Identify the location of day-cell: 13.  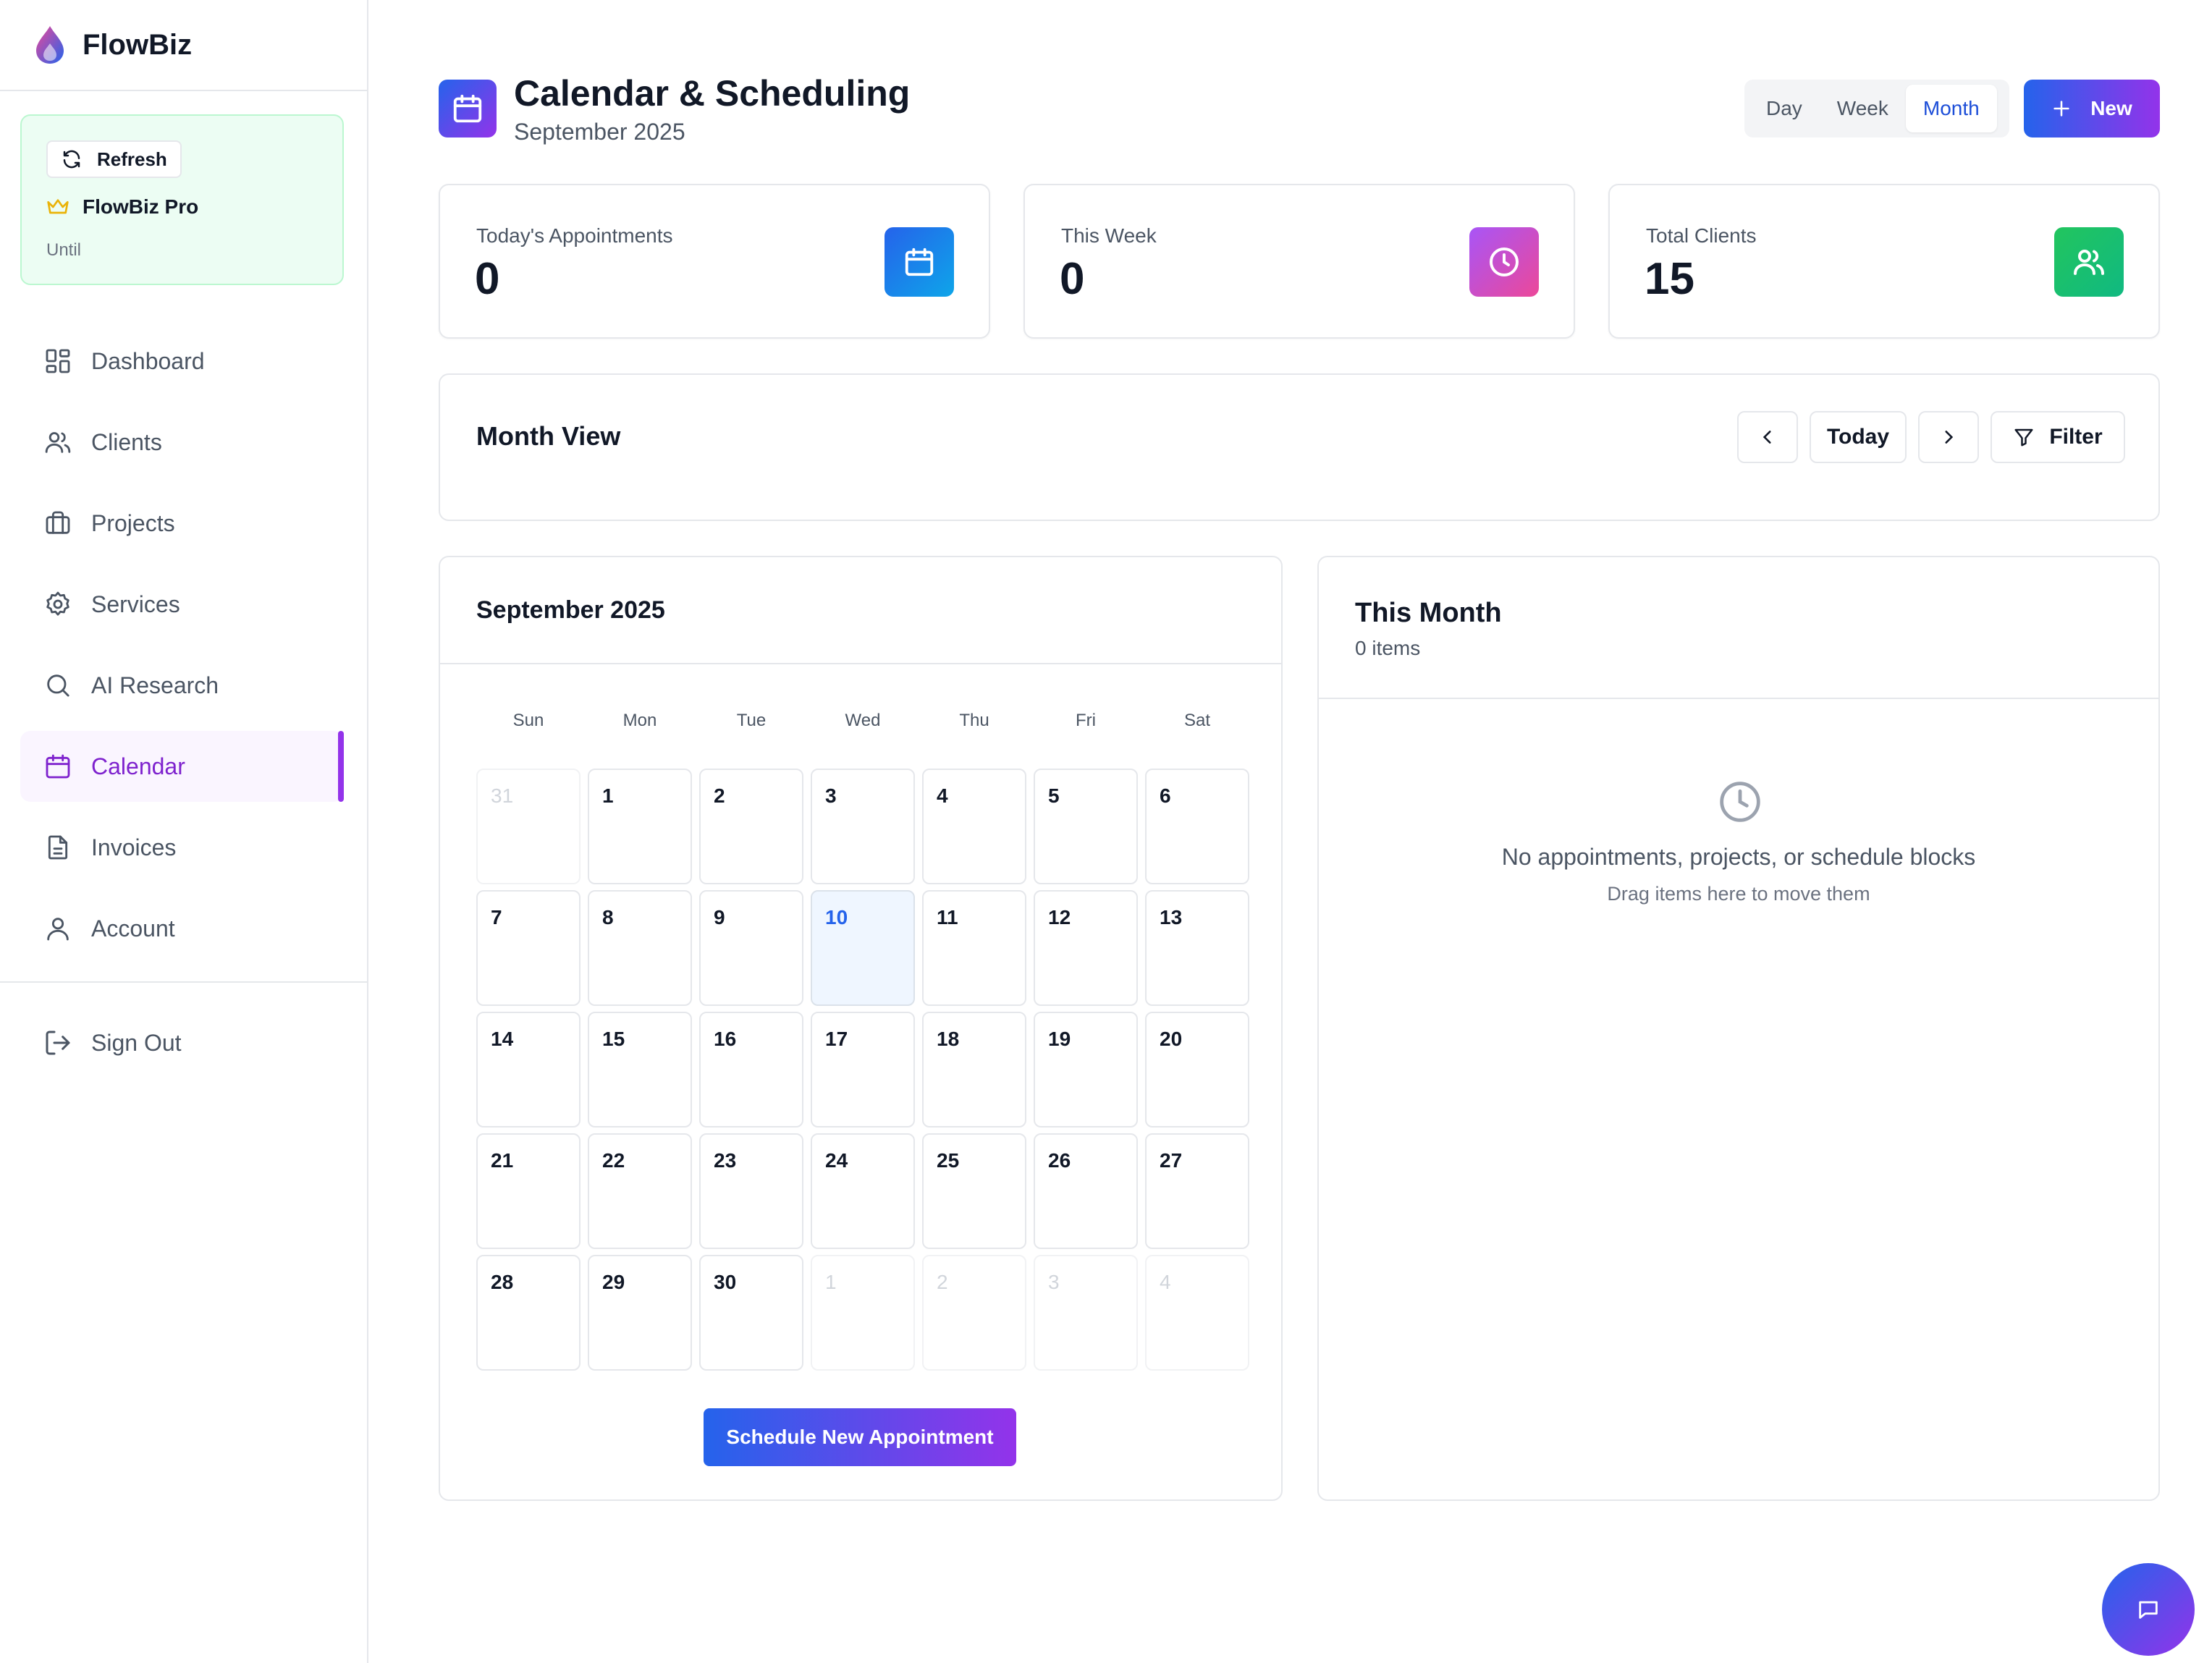
(1197, 948).